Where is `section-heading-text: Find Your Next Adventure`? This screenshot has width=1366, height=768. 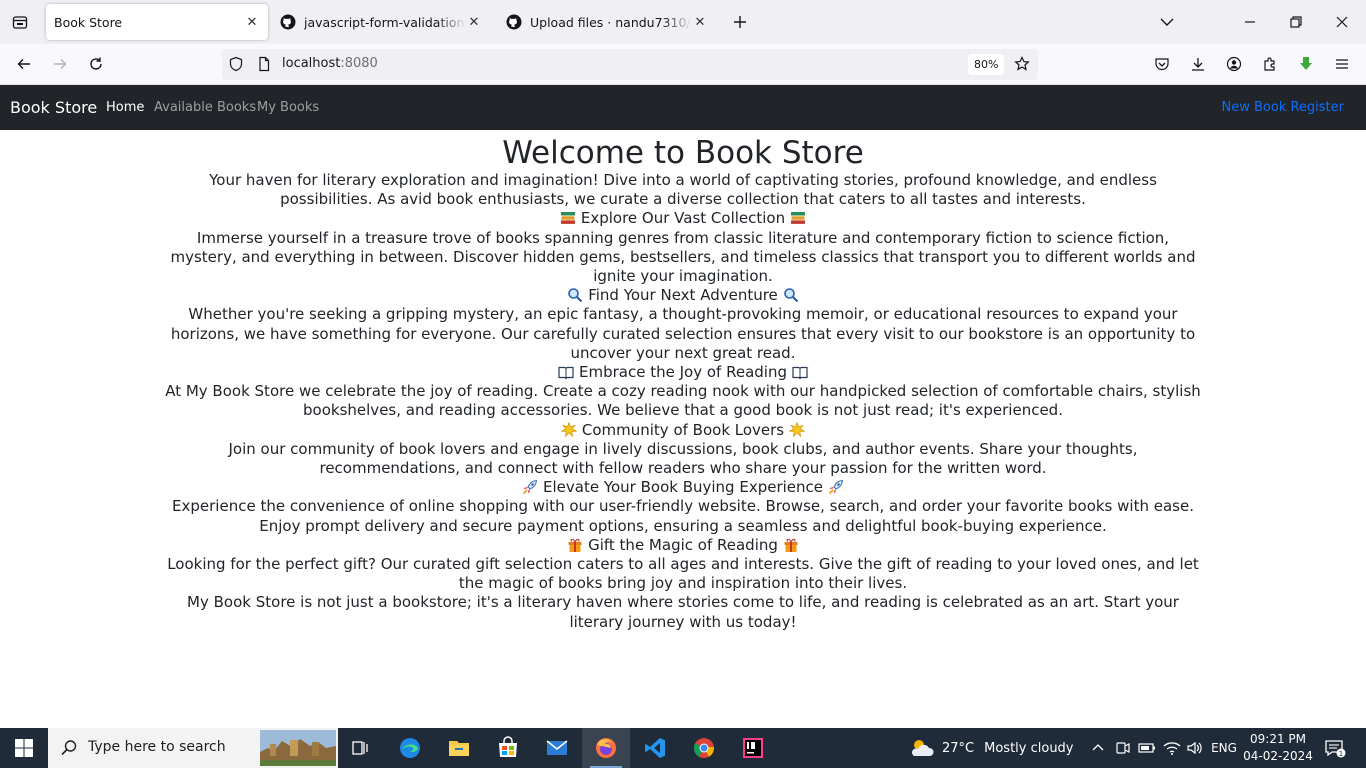
section-heading-text: Find Your Next Adventure is located at coordinates (683, 295).